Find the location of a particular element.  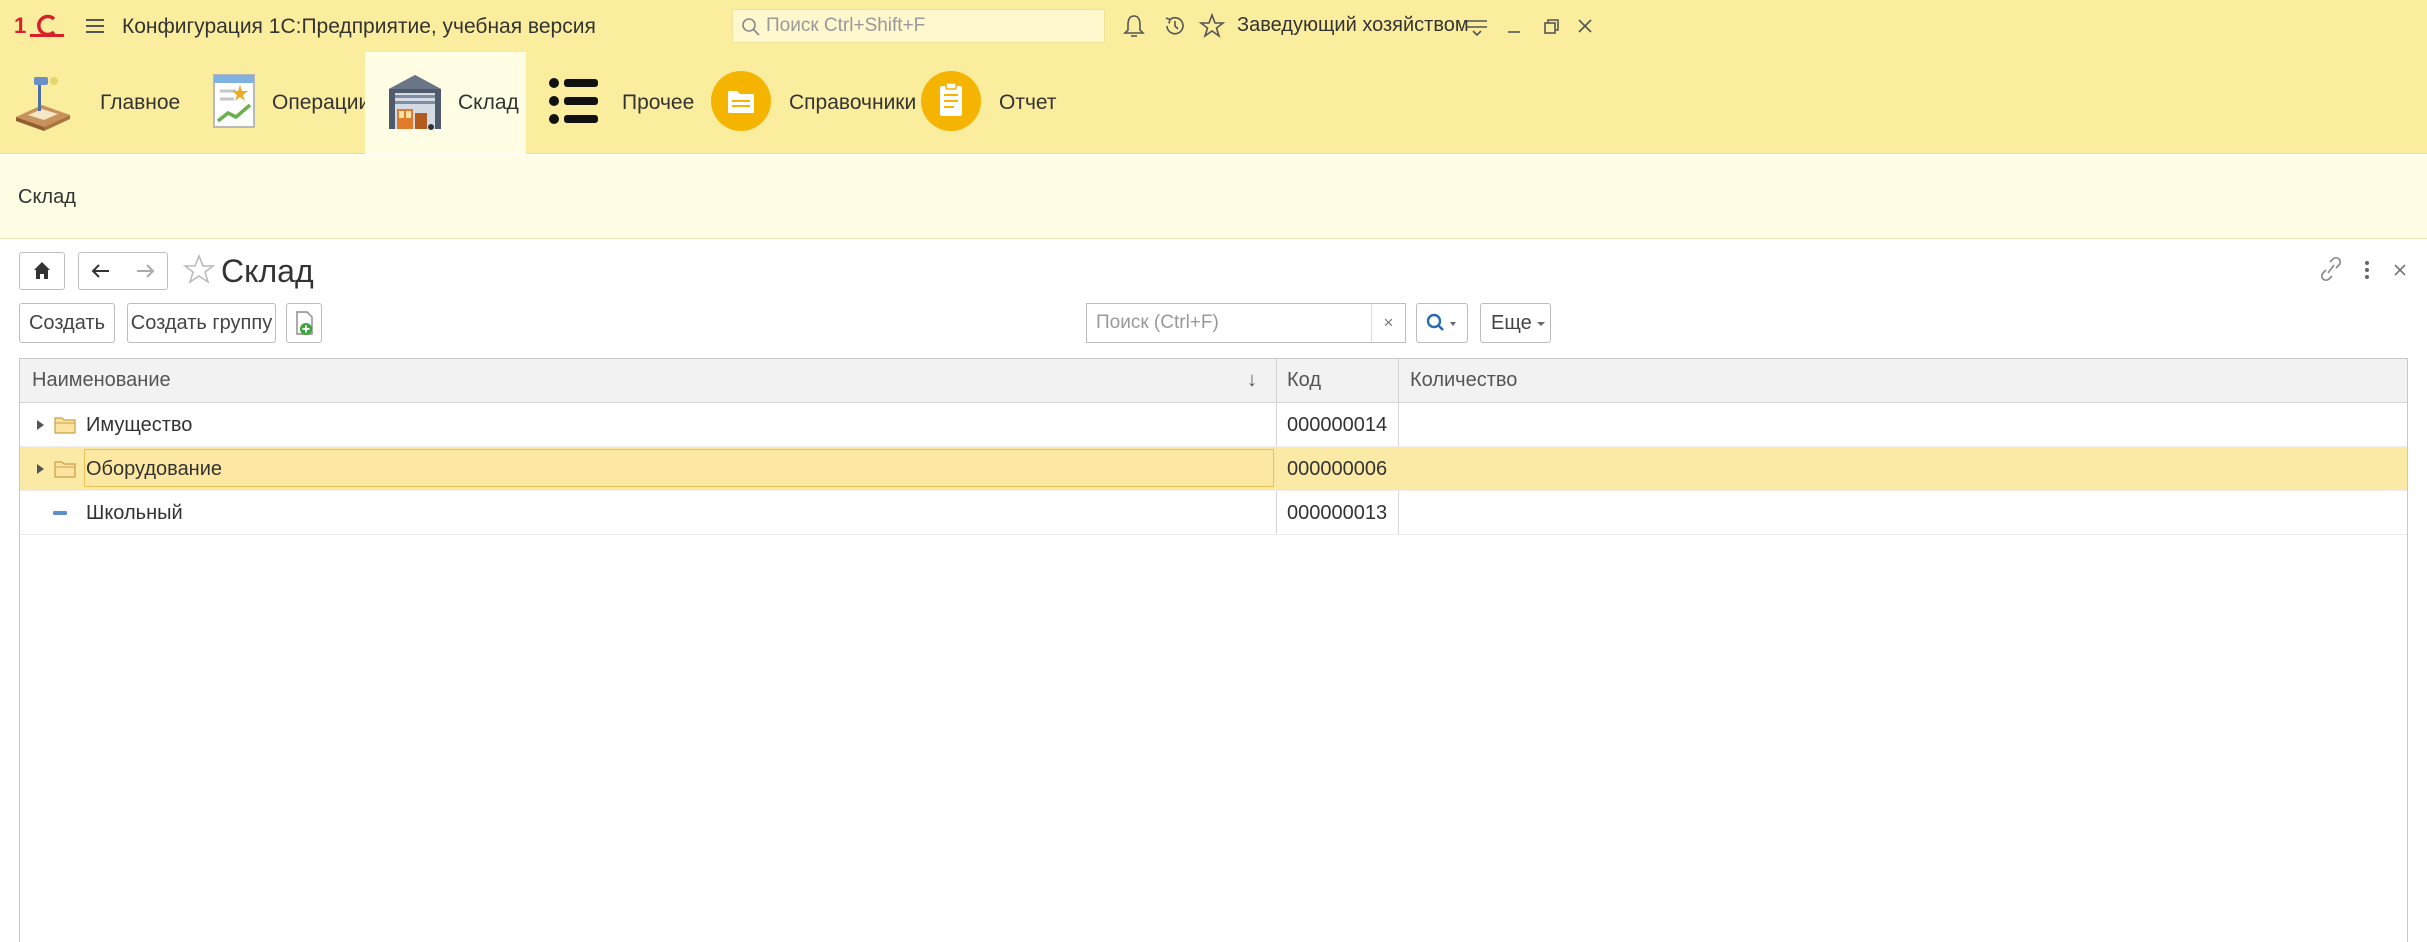

global-search-placeholder: Поиск Ctrl+Shift+F is located at coordinates (846, 25).